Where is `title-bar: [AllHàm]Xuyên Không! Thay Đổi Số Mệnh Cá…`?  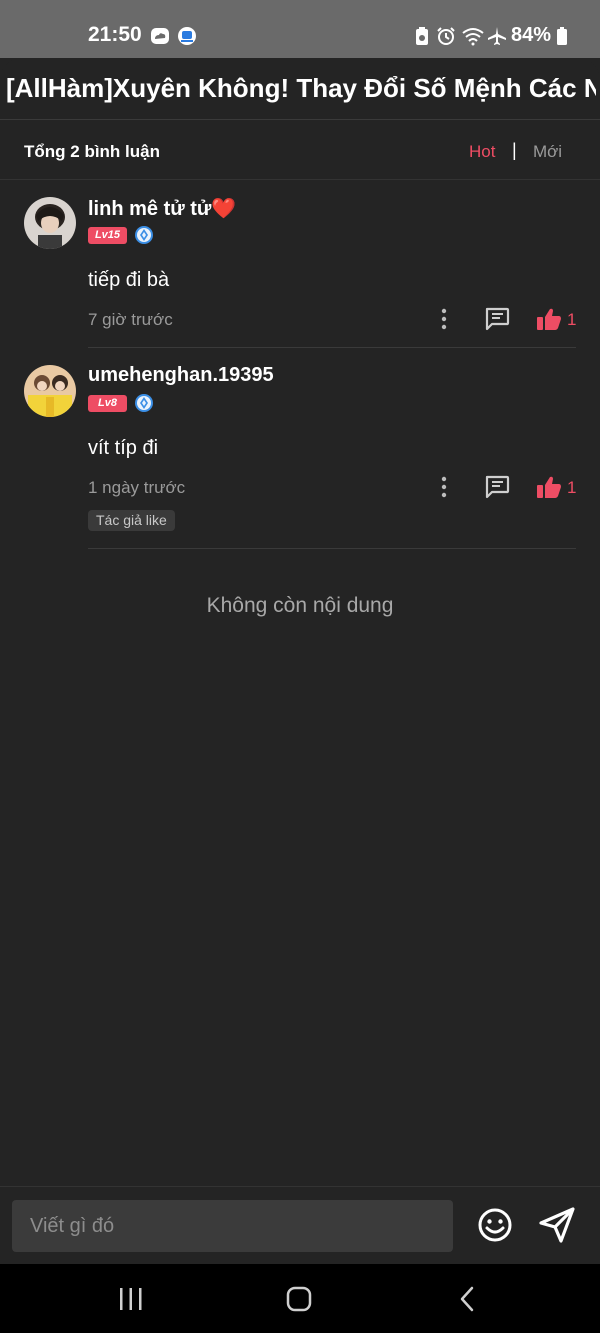 title-bar: [AllHàm]Xuyên Không! Thay Đổi Số Mệnh Cá… is located at coordinates (300, 89).